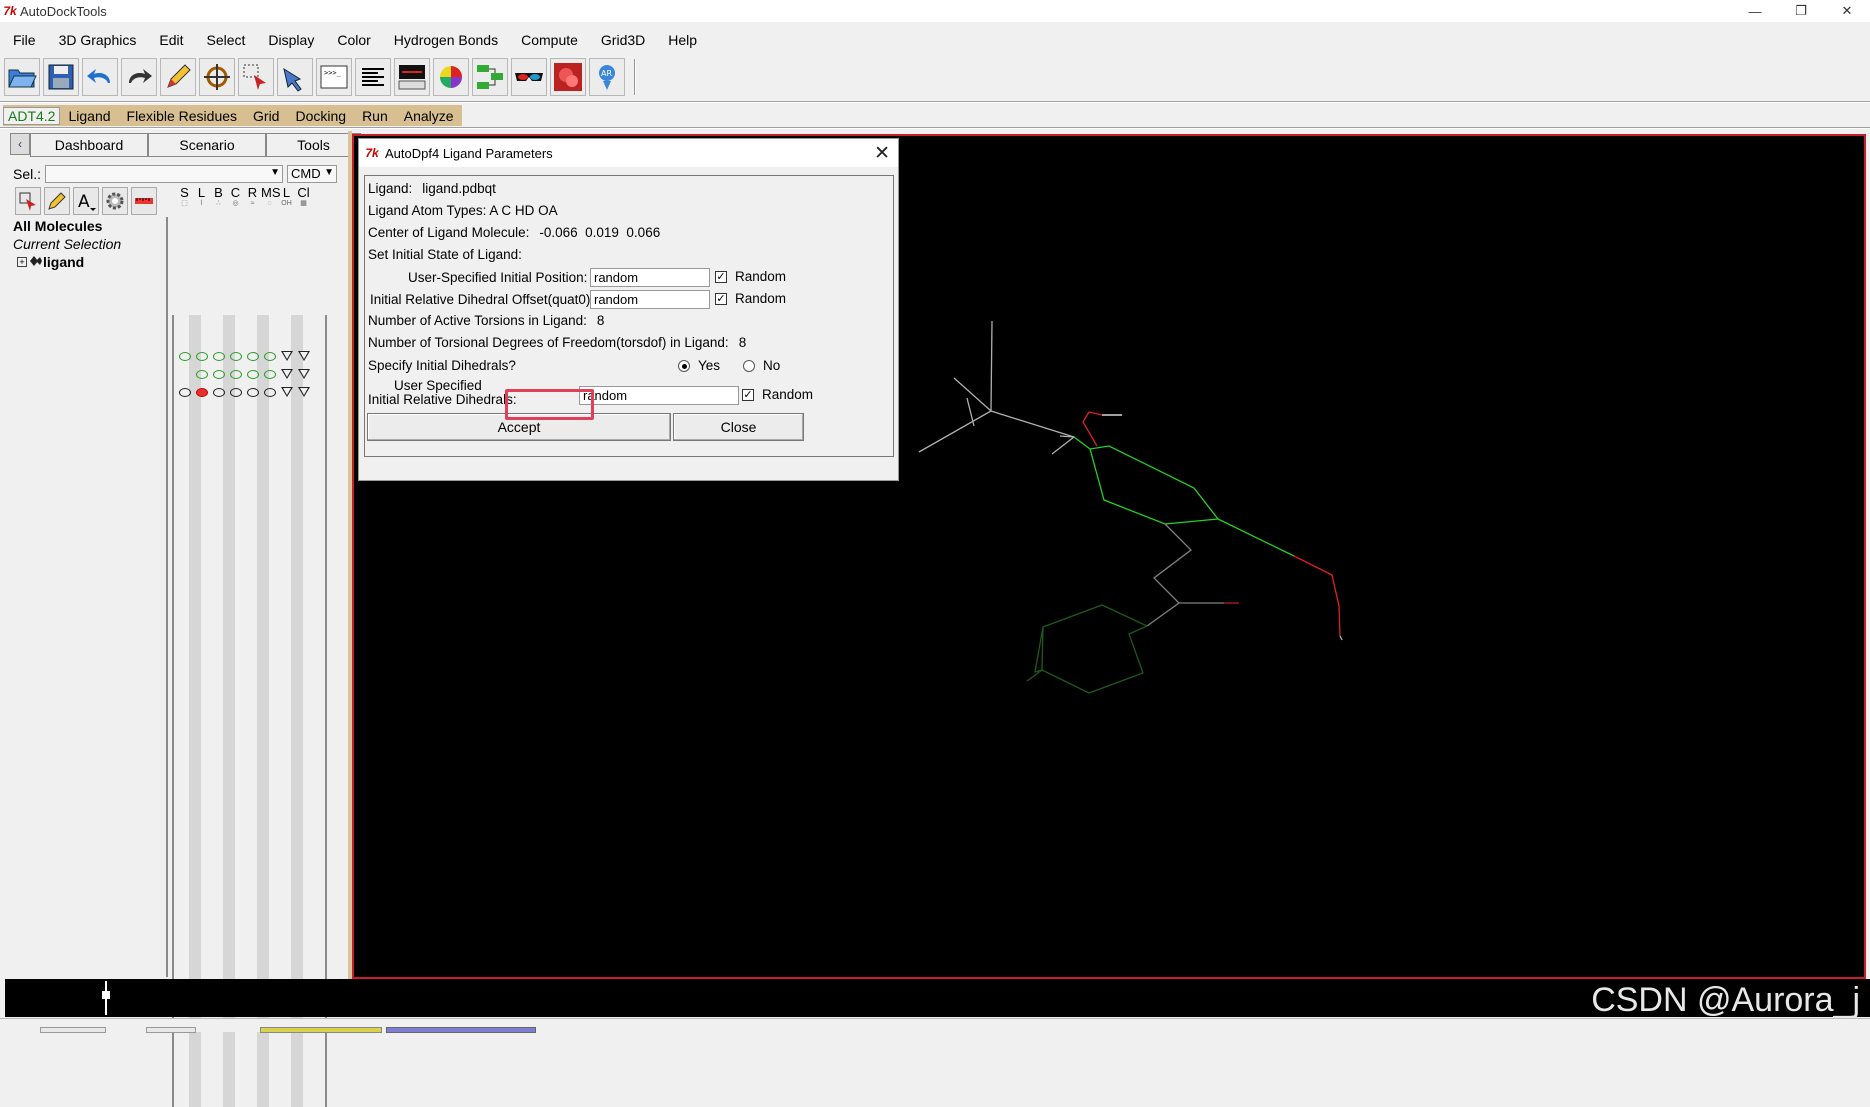 This screenshot has height=1107, width=1870. I want to click on undo-icon, so click(100, 77).